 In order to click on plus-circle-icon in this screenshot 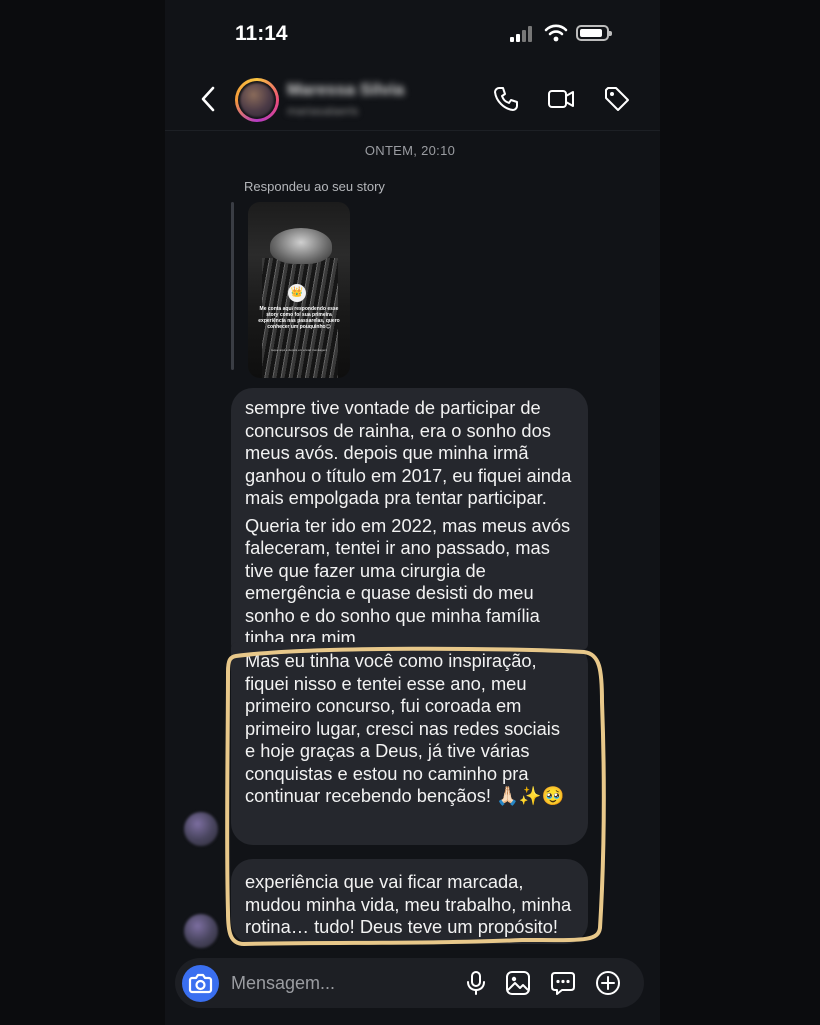, I will do `click(608, 983)`.